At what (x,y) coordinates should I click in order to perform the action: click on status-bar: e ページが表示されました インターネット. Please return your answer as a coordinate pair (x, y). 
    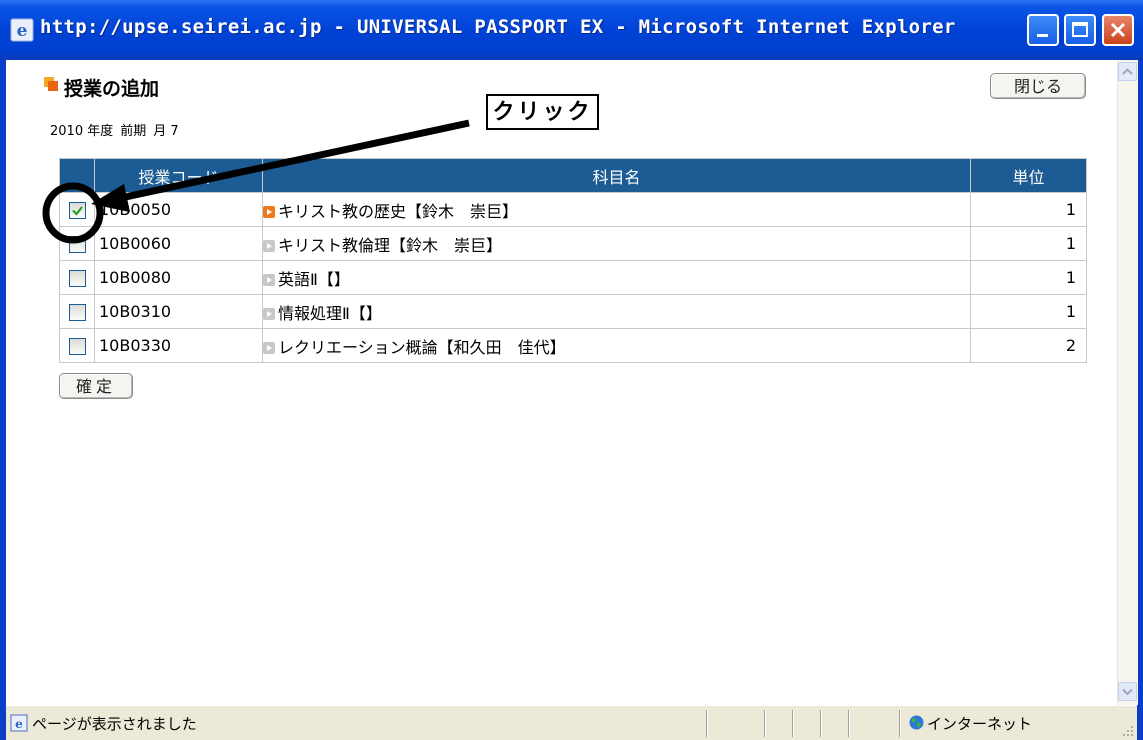
    Looking at the image, I should click on (571, 722).